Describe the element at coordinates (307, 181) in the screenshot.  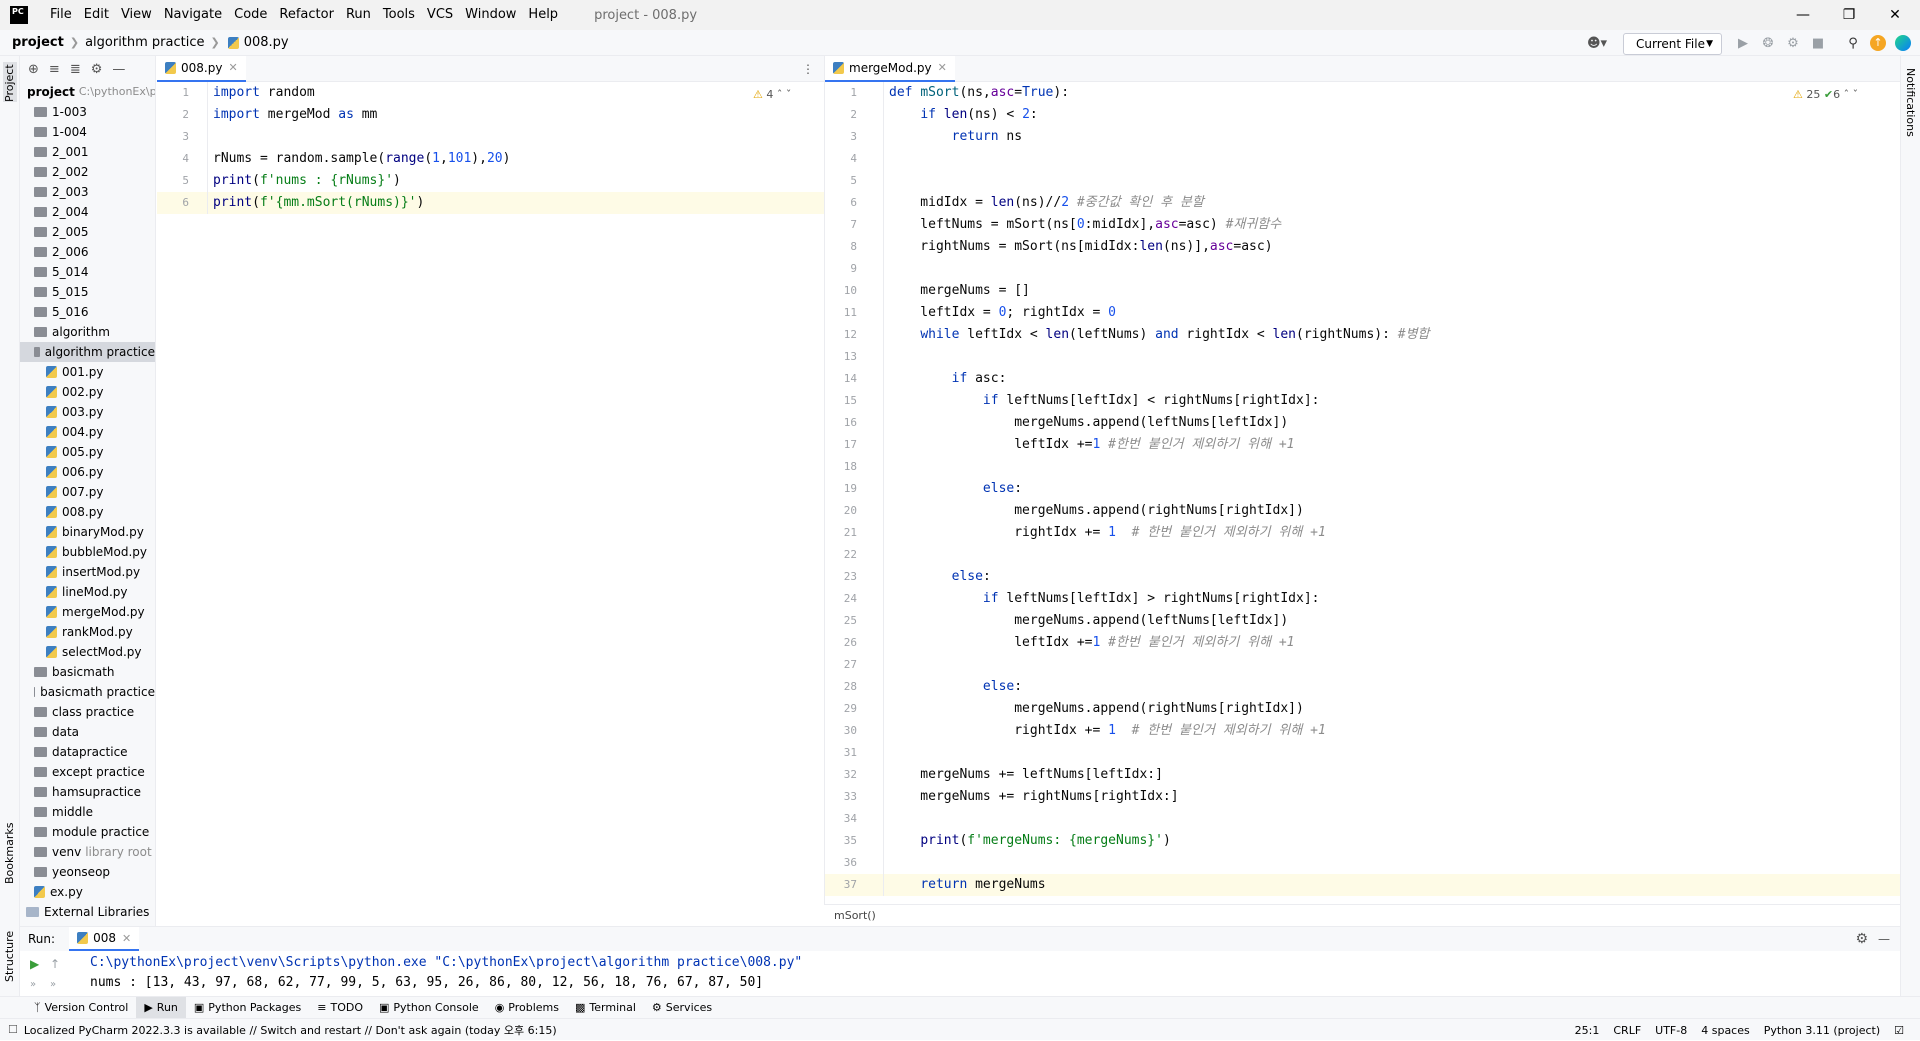
I see `code-line: print(f'nums : {rNums}')` at that location.